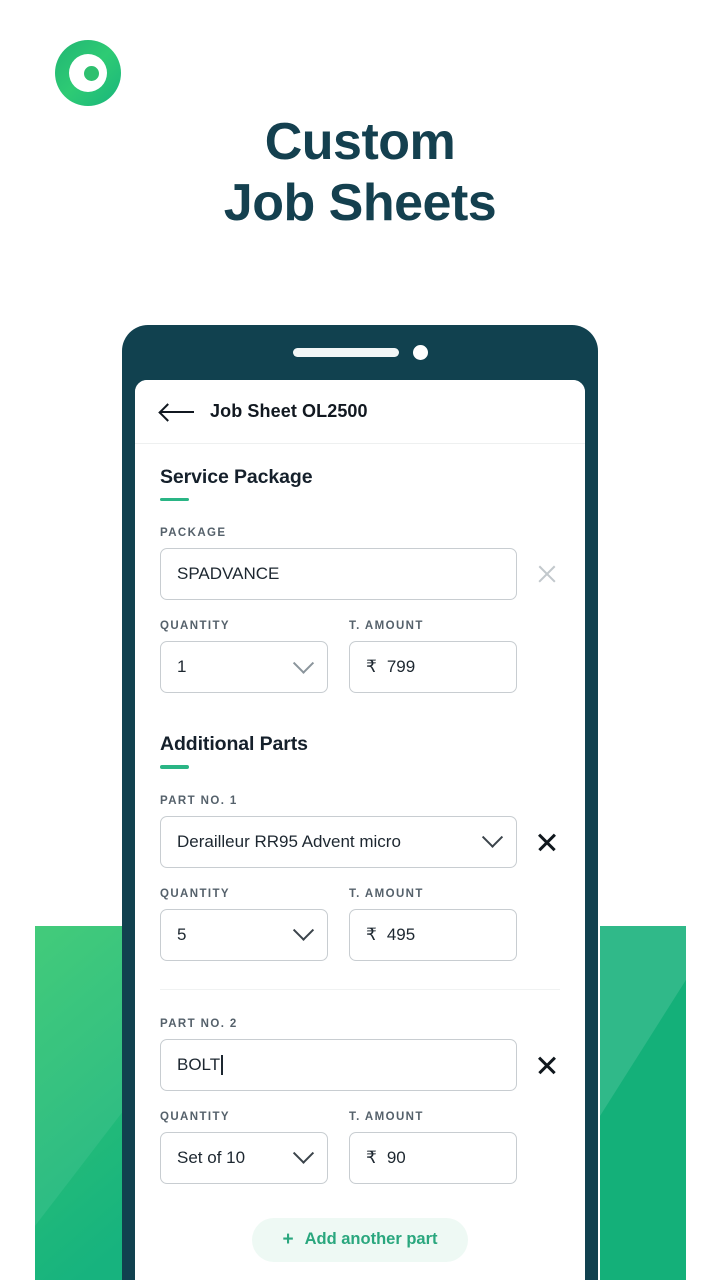 The width and height of the screenshot is (720, 1280). I want to click on plus-icon: +, so click(288, 1240).